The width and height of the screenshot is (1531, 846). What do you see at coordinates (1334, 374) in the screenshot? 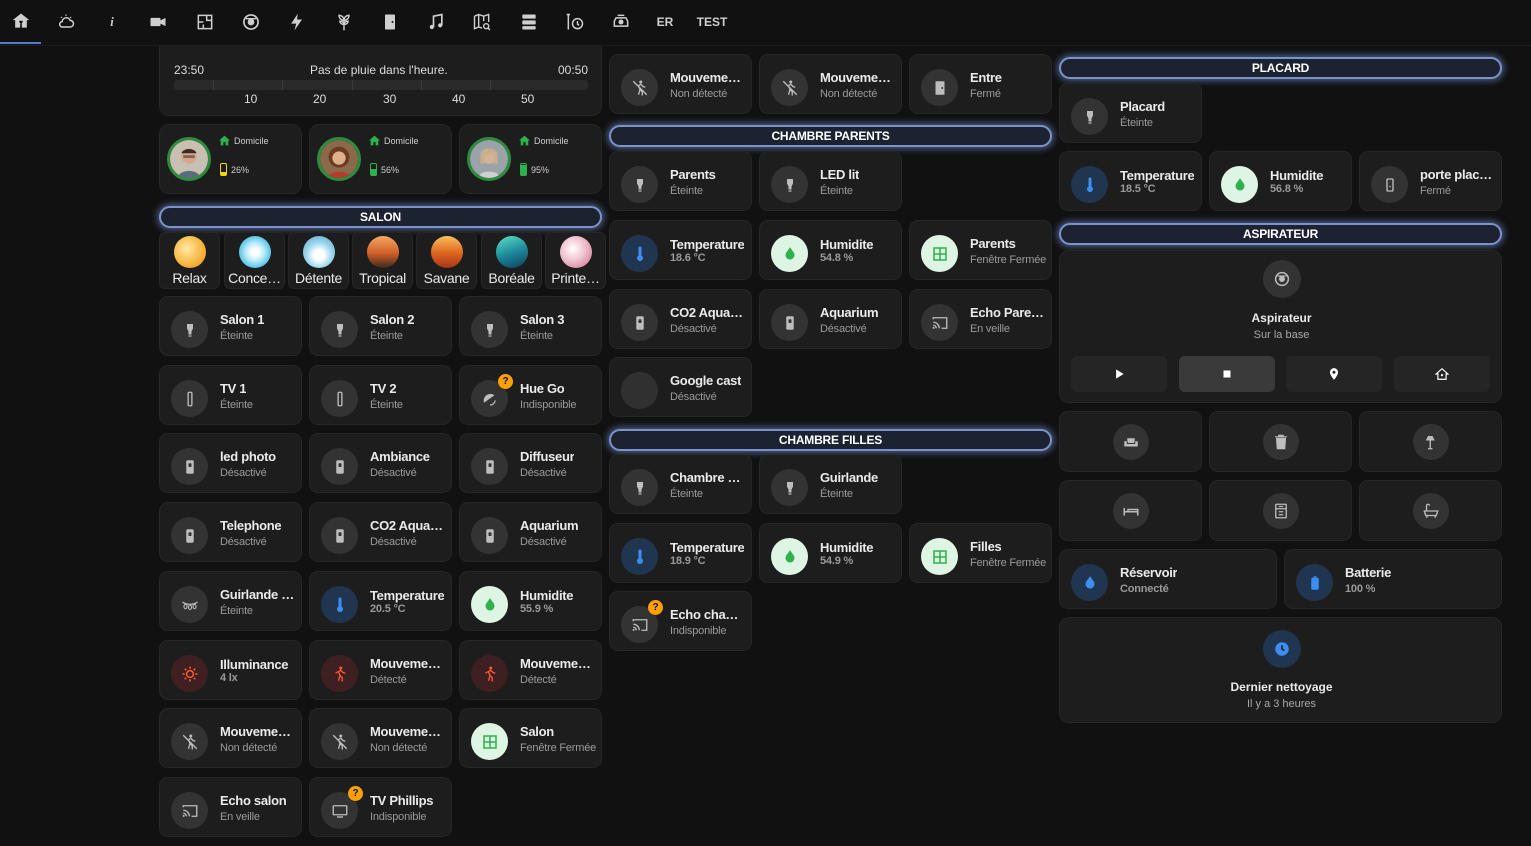
I see `locate-button` at bounding box center [1334, 374].